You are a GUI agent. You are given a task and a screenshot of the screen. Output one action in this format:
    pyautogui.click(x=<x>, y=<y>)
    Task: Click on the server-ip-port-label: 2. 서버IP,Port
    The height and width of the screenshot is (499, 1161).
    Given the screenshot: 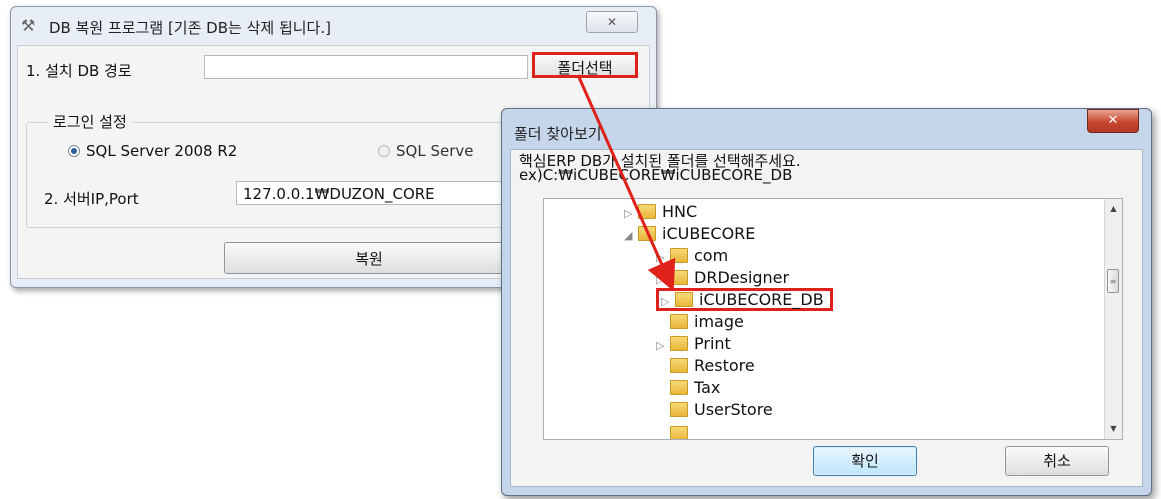 What is the action you would take?
    pyautogui.click(x=91, y=199)
    